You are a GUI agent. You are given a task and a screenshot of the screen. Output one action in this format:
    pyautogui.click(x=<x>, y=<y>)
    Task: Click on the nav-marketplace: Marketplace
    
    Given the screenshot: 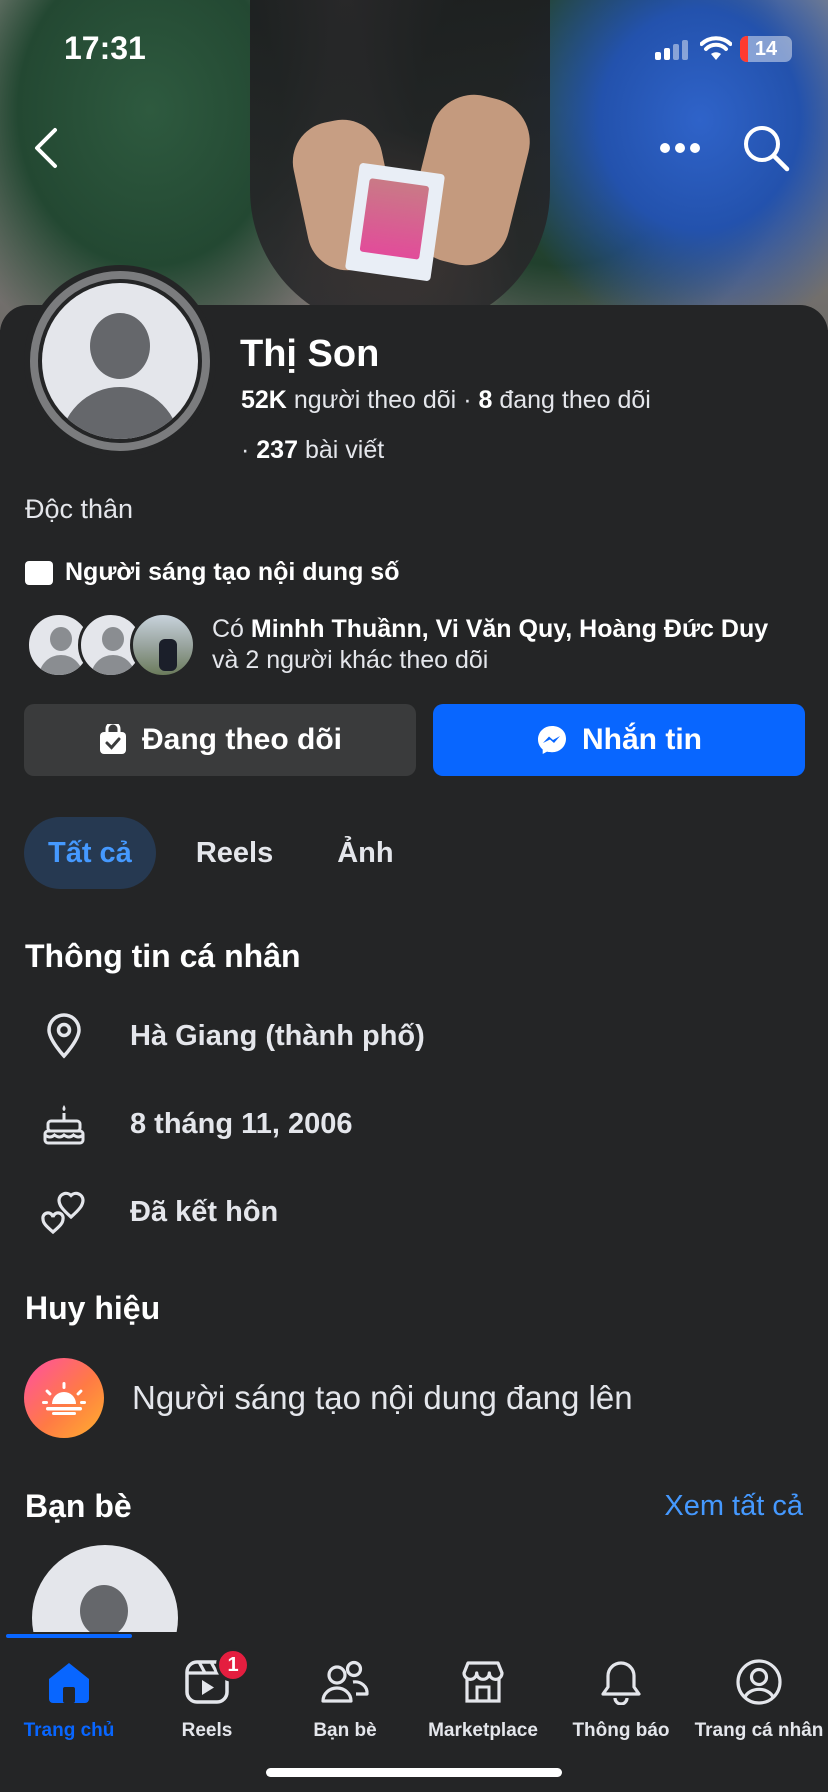 What is the action you would take?
    pyautogui.click(x=483, y=1698)
    